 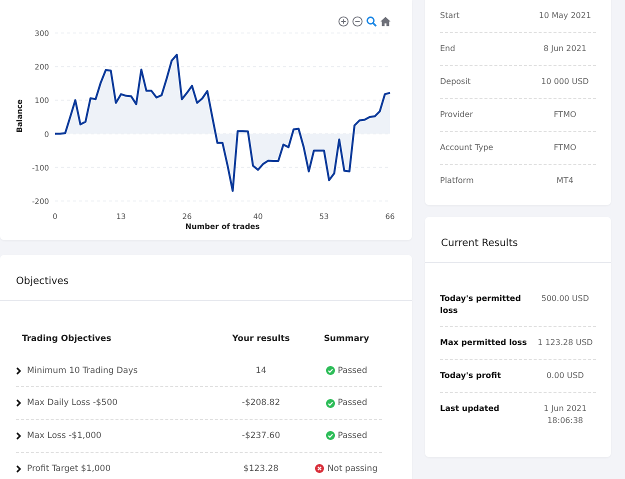 What do you see at coordinates (455, 82) in the screenshot?
I see `info-label: Deposit` at bounding box center [455, 82].